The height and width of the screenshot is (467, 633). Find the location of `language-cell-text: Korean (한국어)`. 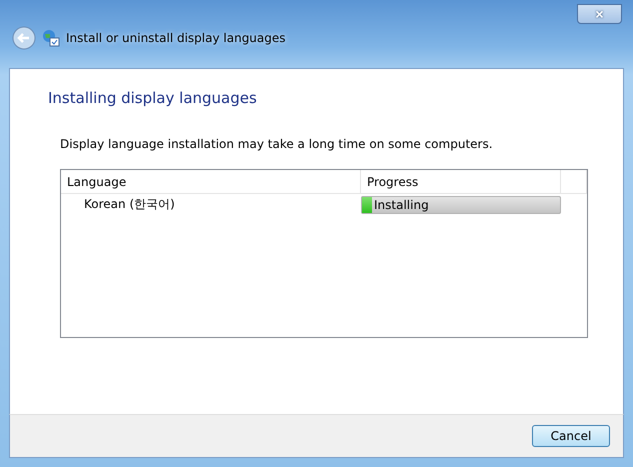

language-cell-text: Korean (한국어) is located at coordinates (129, 204).